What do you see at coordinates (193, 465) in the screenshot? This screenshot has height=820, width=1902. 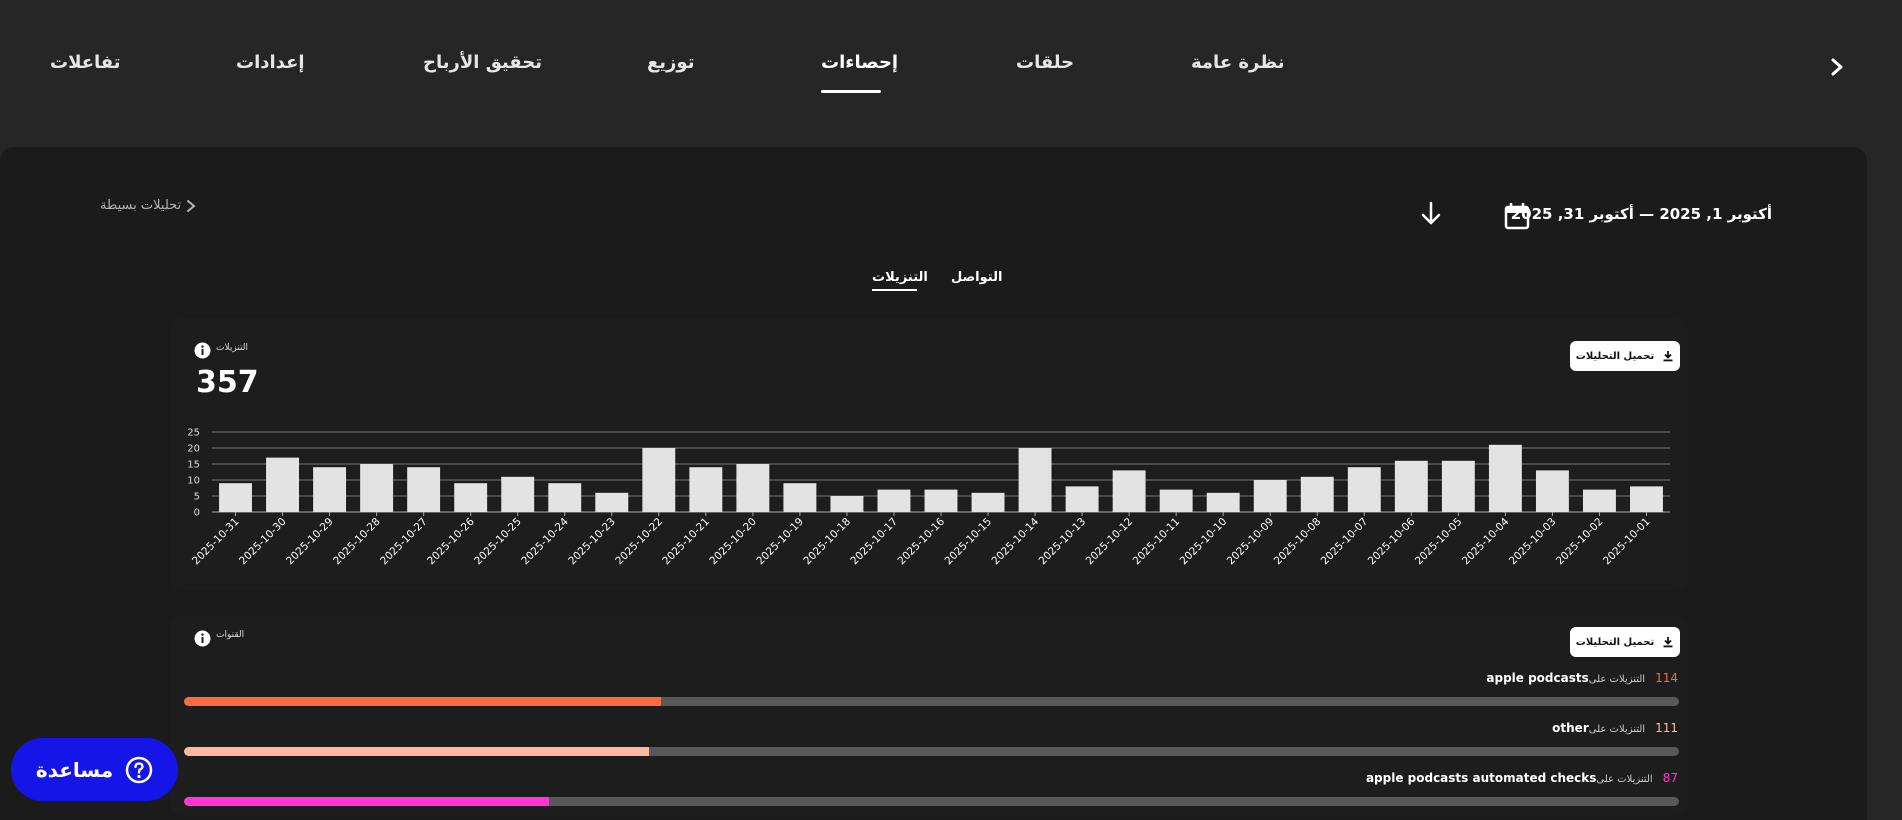 I see `y-tick-label: 15` at bounding box center [193, 465].